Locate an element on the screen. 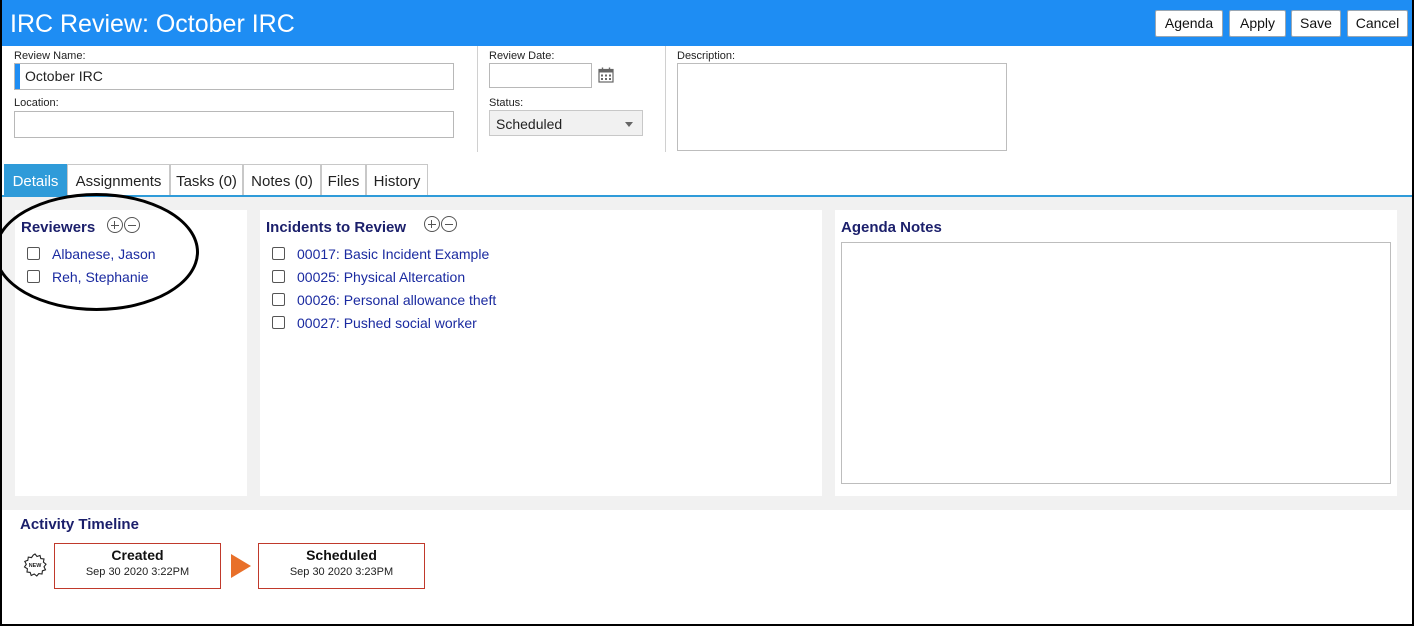 The width and height of the screenshot is (1414, 626). list-item: 00026: Personal allowance theft is located at coordinates (472, 301).